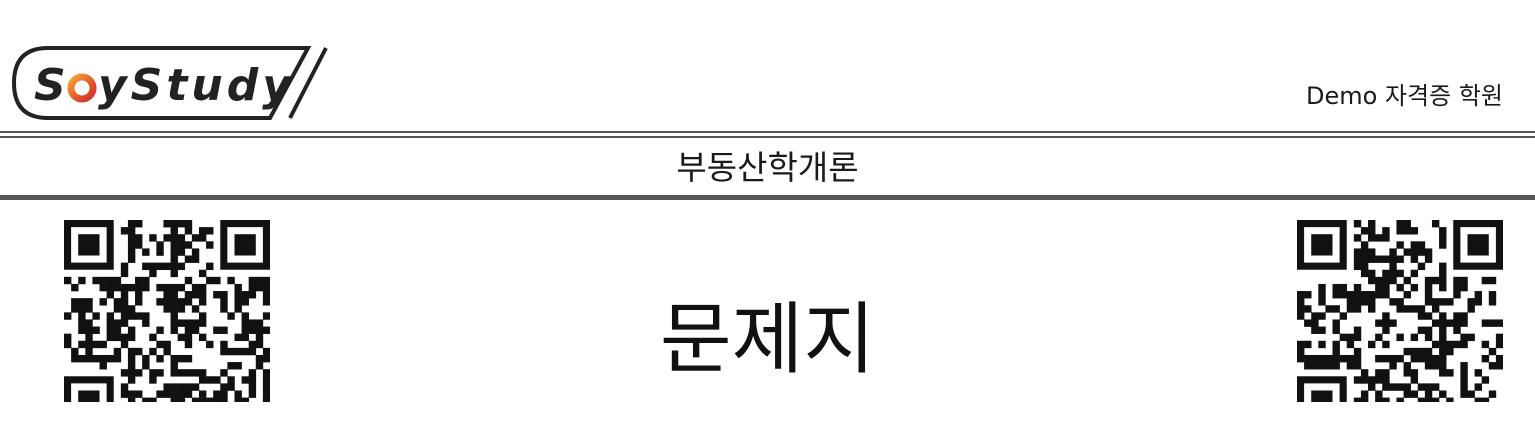 The width and height of the screenshot is (1535, 431). What do you see at coordinates (767, 197) in the screenshot?
I see `subject-rule` at bounding box center [767, 197].